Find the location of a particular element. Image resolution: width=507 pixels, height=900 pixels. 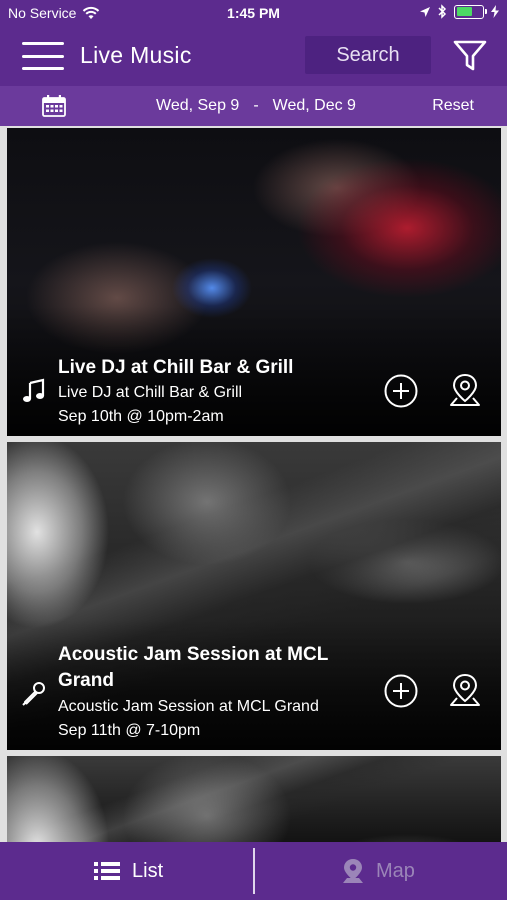

date-range: Wed, Sep 9 - Wed, Dec 9 is located at coordinates (256, 106).